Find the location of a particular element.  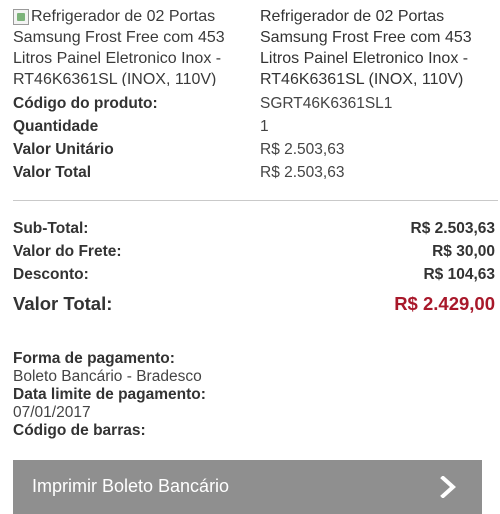

subtotal-value: R$ 2.503,63 is located at coordinates (452, 228).